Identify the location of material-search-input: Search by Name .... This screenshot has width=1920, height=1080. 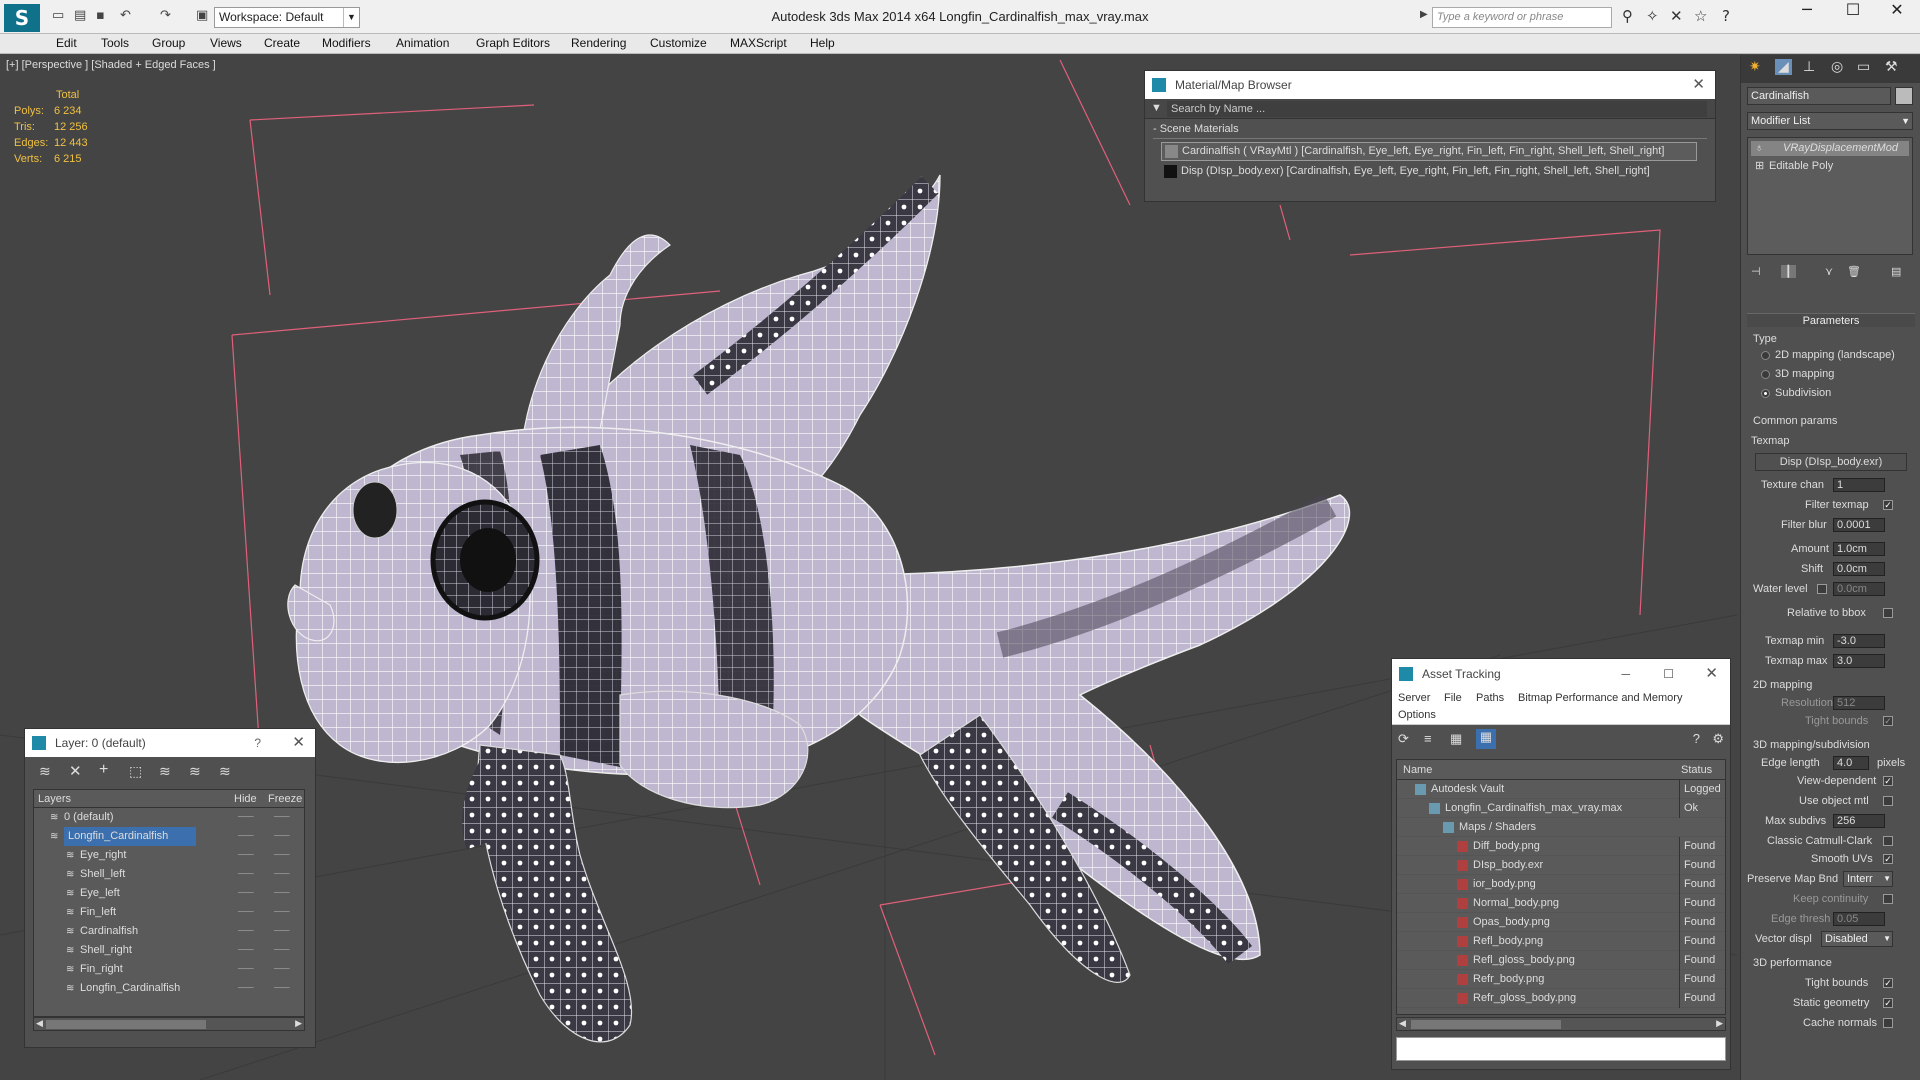
(1437, 109).